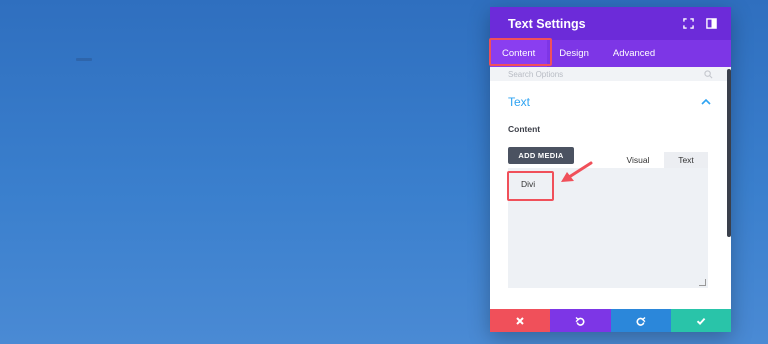  Describe the element at coordinates (700, 23) in the screenshot. I see `header-icons` at that location.